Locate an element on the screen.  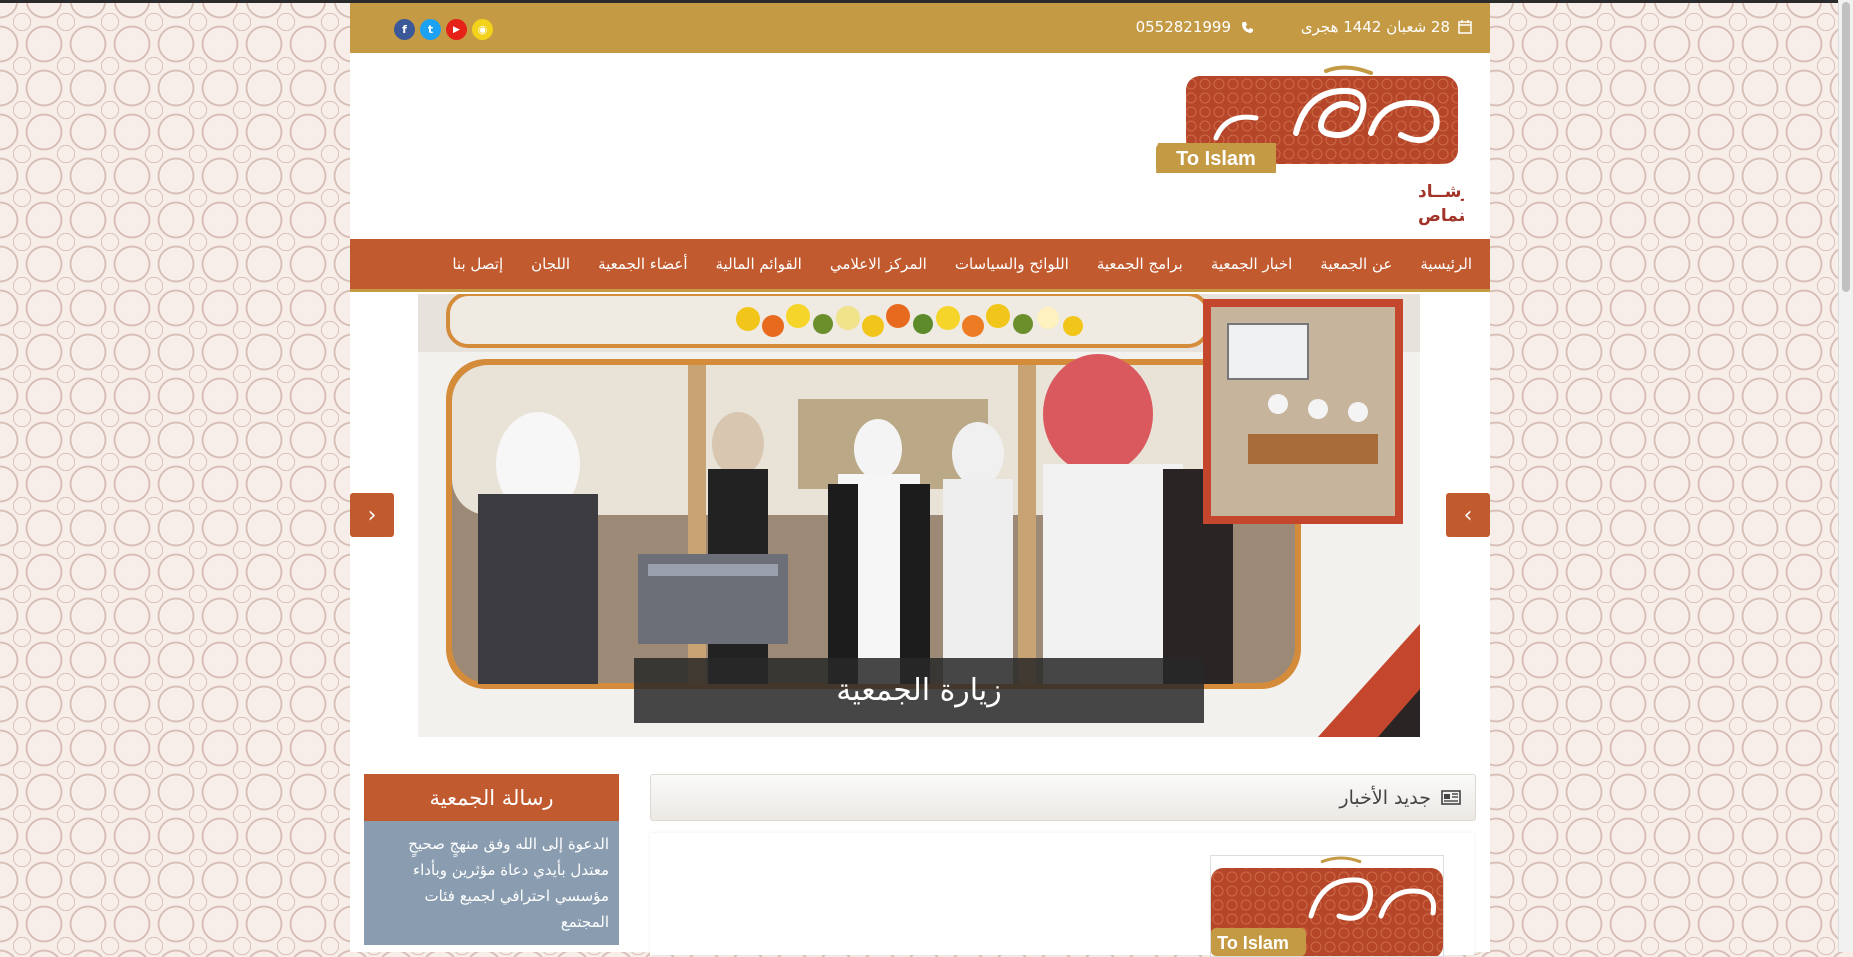
news-thumbnail-logo: To Islam is located at coordinates (1327, 906).